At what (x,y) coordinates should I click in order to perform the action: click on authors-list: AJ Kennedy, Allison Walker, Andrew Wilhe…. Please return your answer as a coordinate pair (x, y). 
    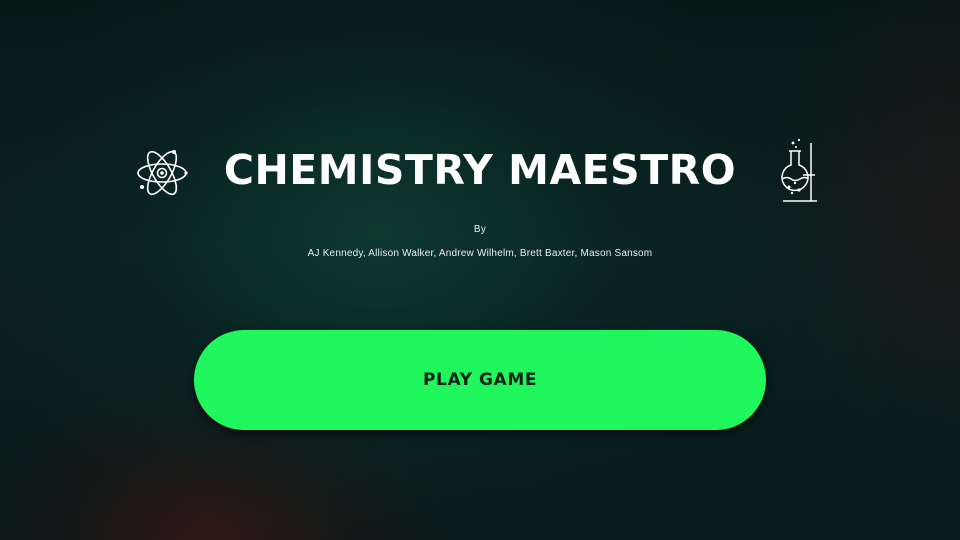
    Looking at the image, I should click on (480, 253).